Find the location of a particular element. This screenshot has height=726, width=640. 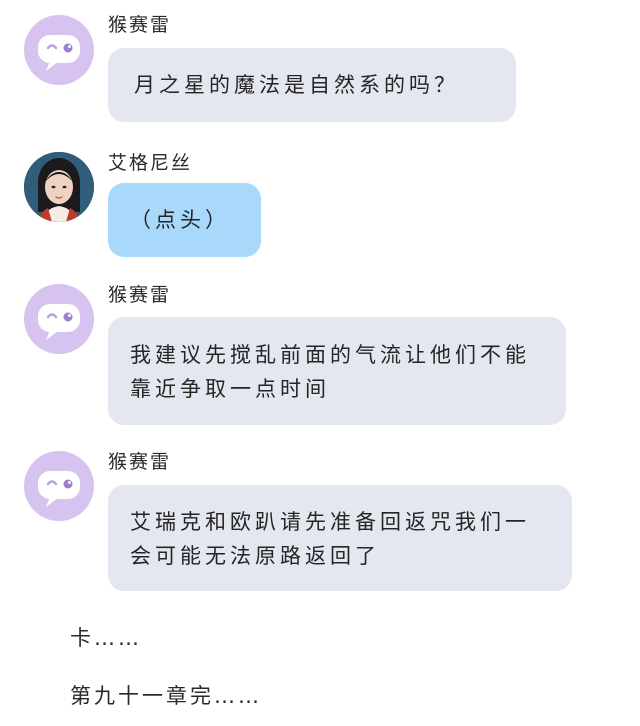

message-bubble: 月之星的魔法是自然系的吗？ is located at coordinates (312, 85).